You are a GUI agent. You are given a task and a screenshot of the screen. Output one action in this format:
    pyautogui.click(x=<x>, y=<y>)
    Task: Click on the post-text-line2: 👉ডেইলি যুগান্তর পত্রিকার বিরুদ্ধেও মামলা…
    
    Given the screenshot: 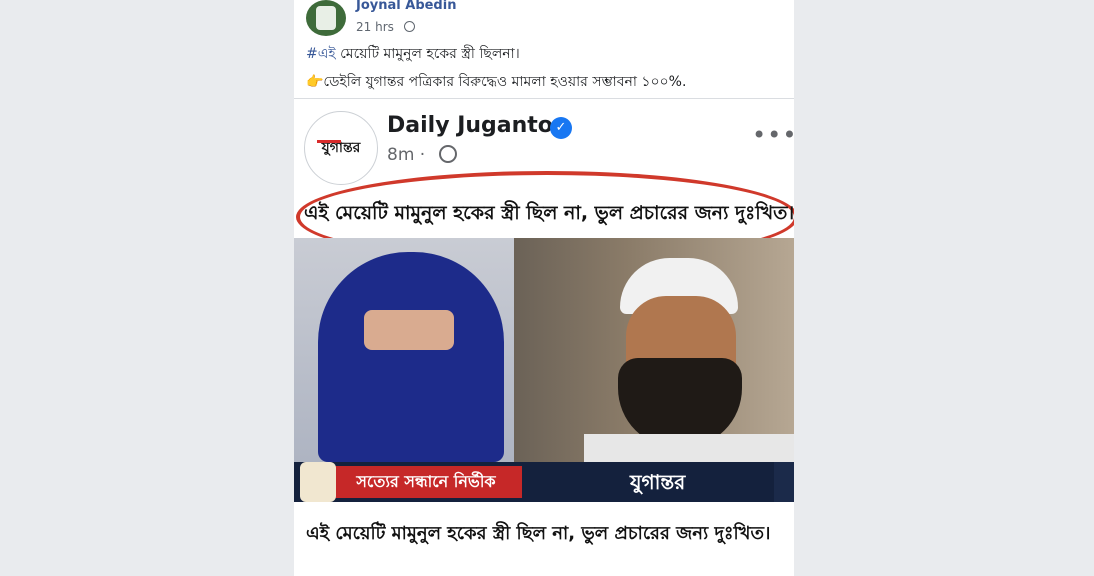 What is the action you would take?
    pyautogui.click(x=496, y=82)
    